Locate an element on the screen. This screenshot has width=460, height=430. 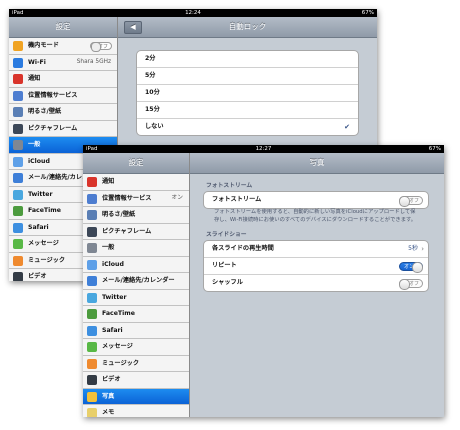
page-title: 自動ロック is located at coordinates (247, 26).